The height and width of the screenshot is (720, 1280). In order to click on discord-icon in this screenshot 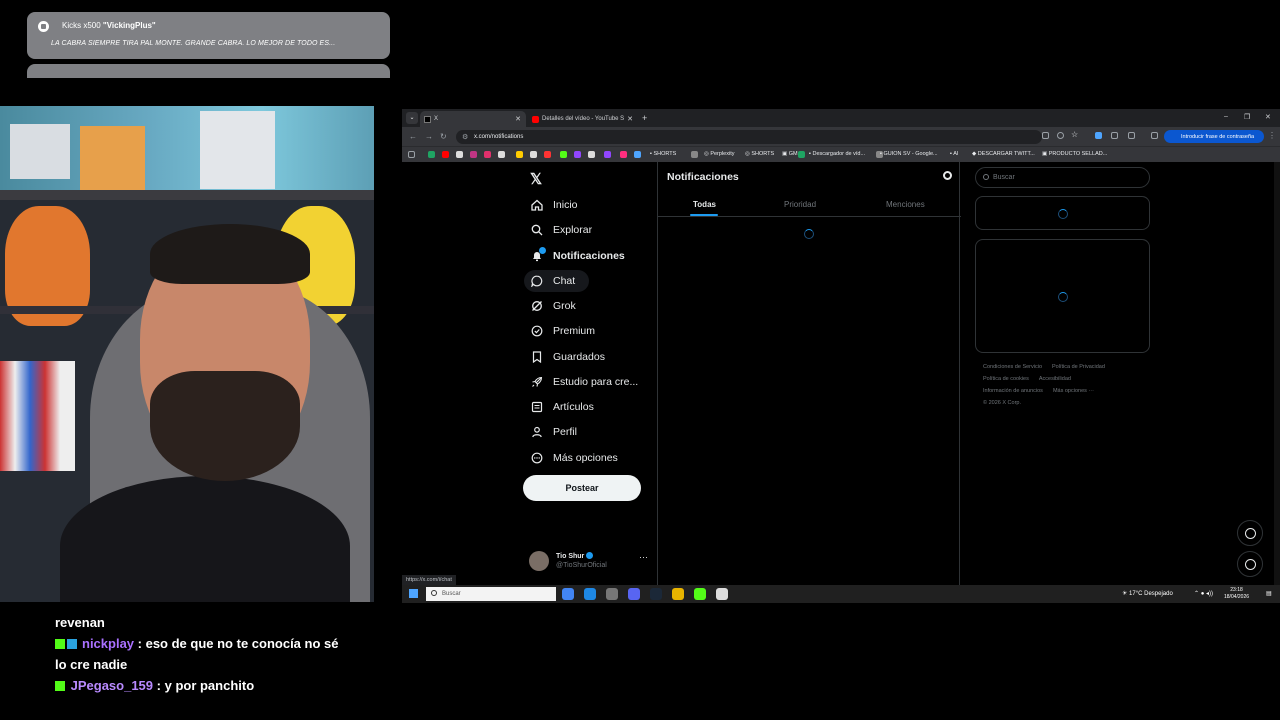, I will do `click(634, 594)`.